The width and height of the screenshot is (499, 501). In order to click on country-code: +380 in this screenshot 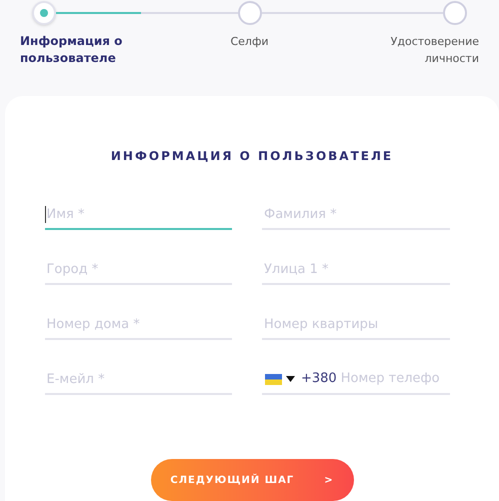, I will do `click(319, 379)`.